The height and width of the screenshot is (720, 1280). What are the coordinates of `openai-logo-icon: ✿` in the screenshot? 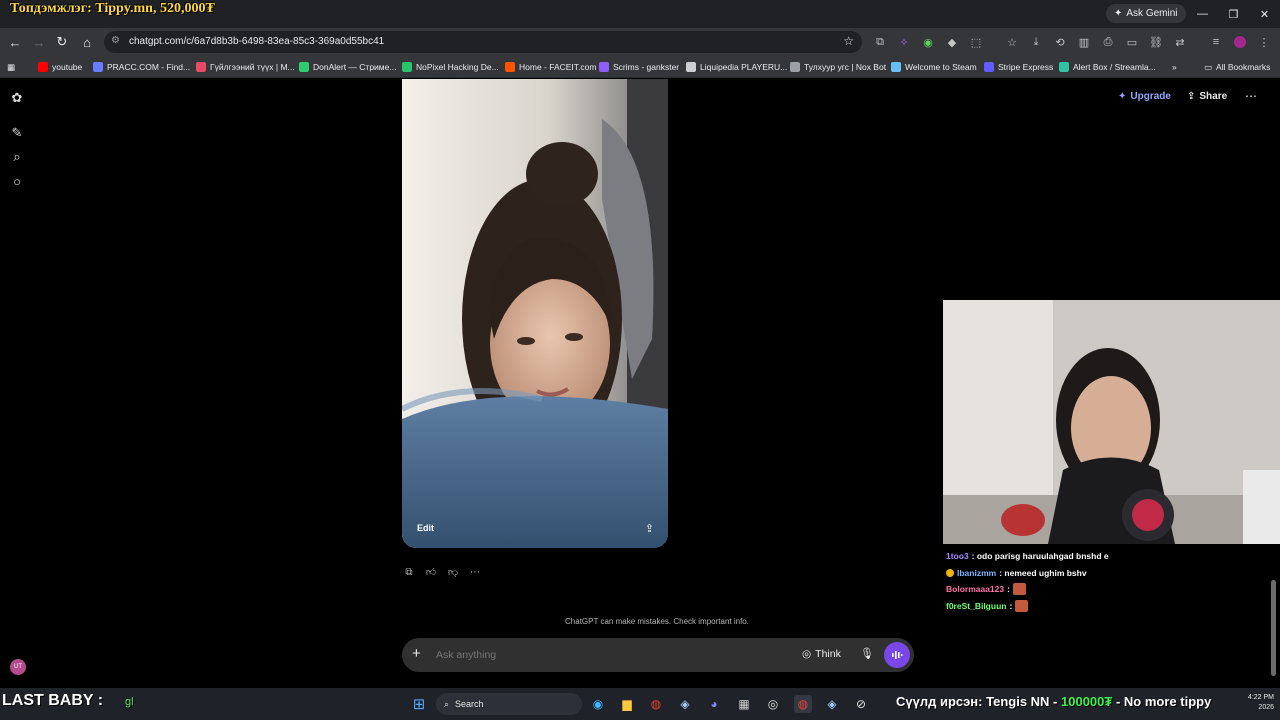 It's located at (17, 98).